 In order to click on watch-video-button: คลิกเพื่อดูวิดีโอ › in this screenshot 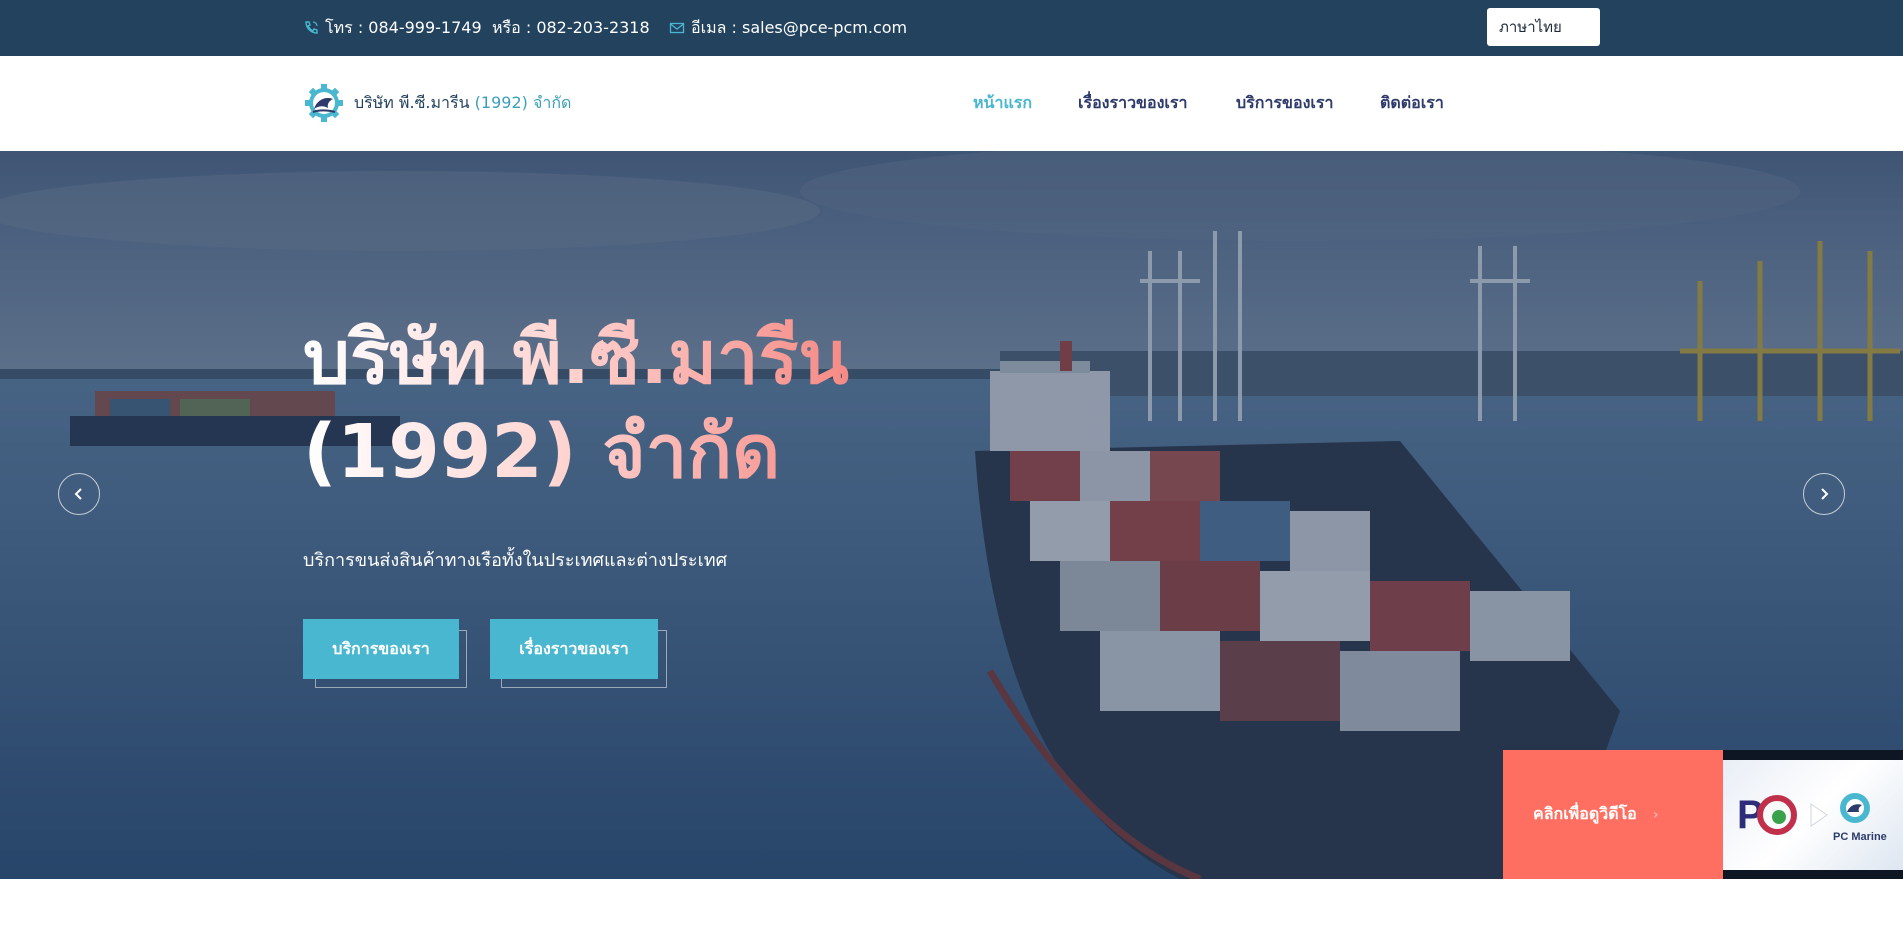, I will do `click(1613, 814)`.